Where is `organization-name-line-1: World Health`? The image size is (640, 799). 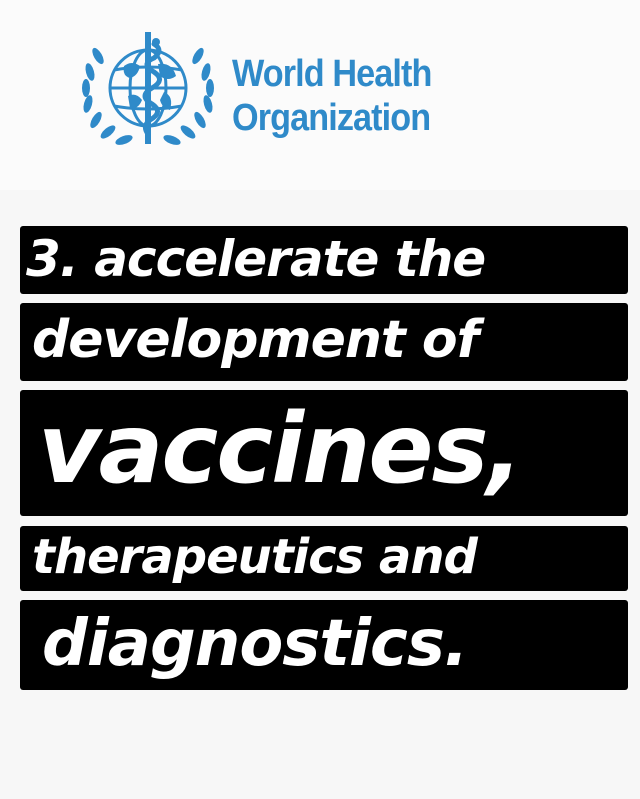 organization-name-line-1: World Health is located at coordinates (332, 74).